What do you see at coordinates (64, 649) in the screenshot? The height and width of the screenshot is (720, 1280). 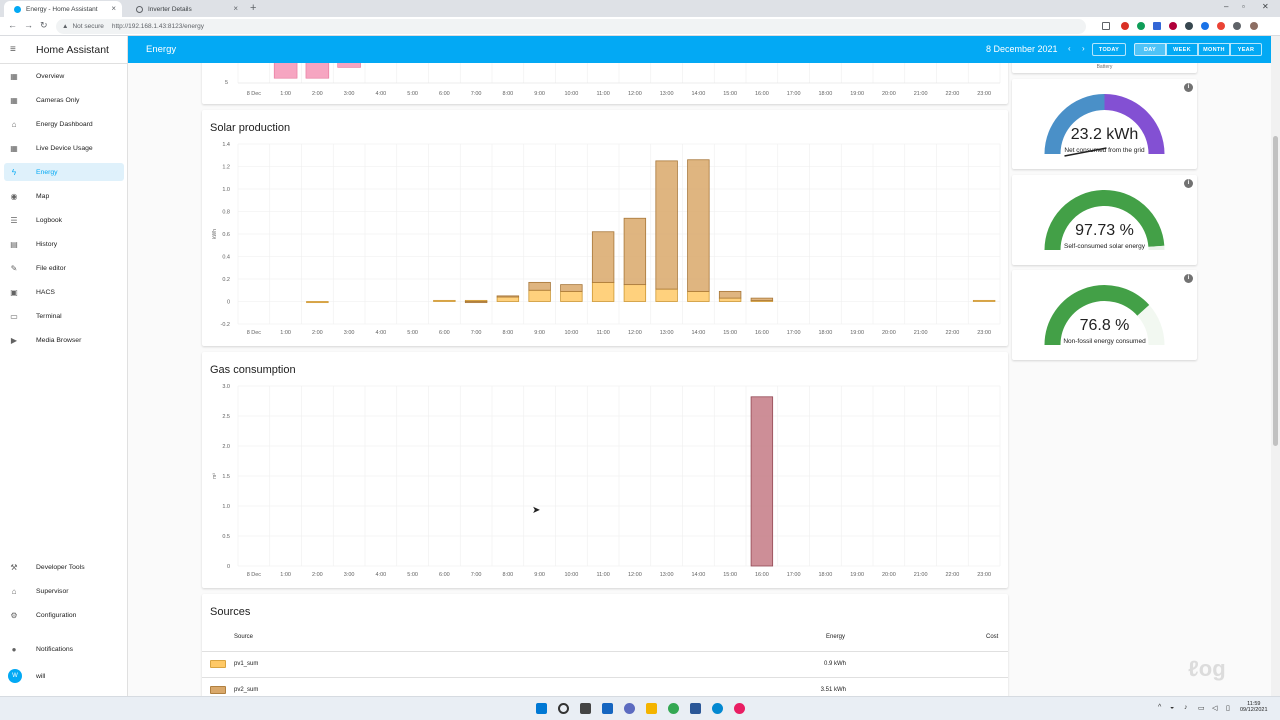 I see `sidebar-item-notifications: ● Notifications` at bounding box center [64, 649].